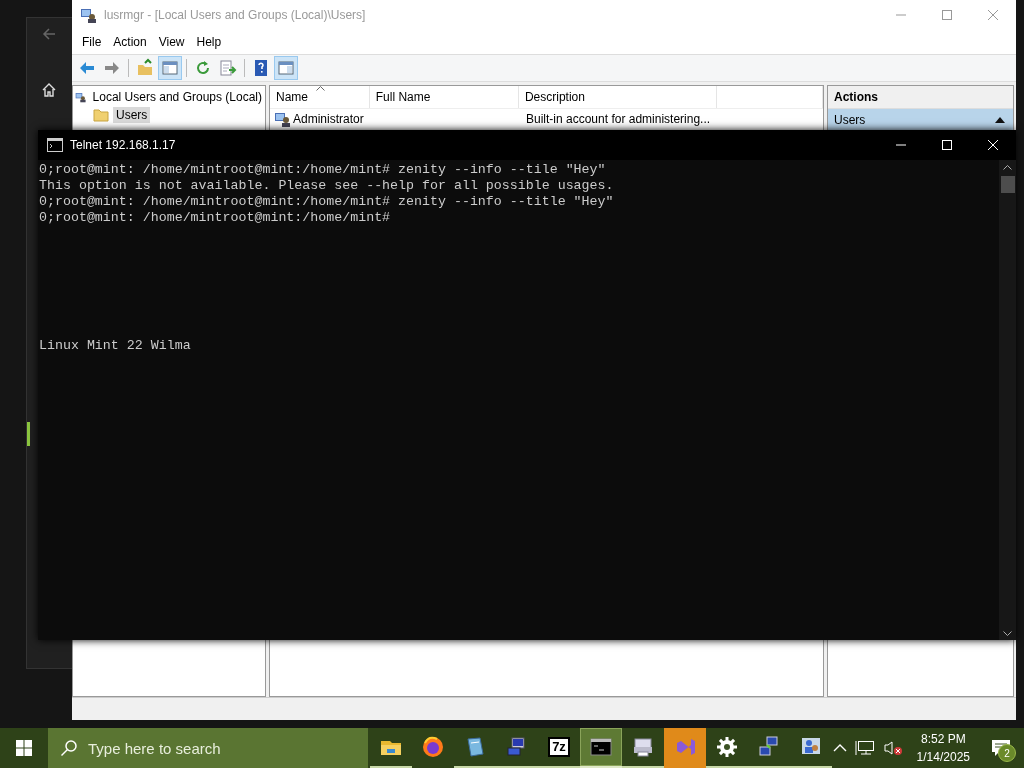 The height and width of the screenshot is (768, 1024). What do you see at coordinates (326, 202) in the screenshot?
I see `console-line: 0;root@mint: /home/mintroot@mint:/home/mint# zenity --info --title "Hey"` at bounding box center [326, 202].